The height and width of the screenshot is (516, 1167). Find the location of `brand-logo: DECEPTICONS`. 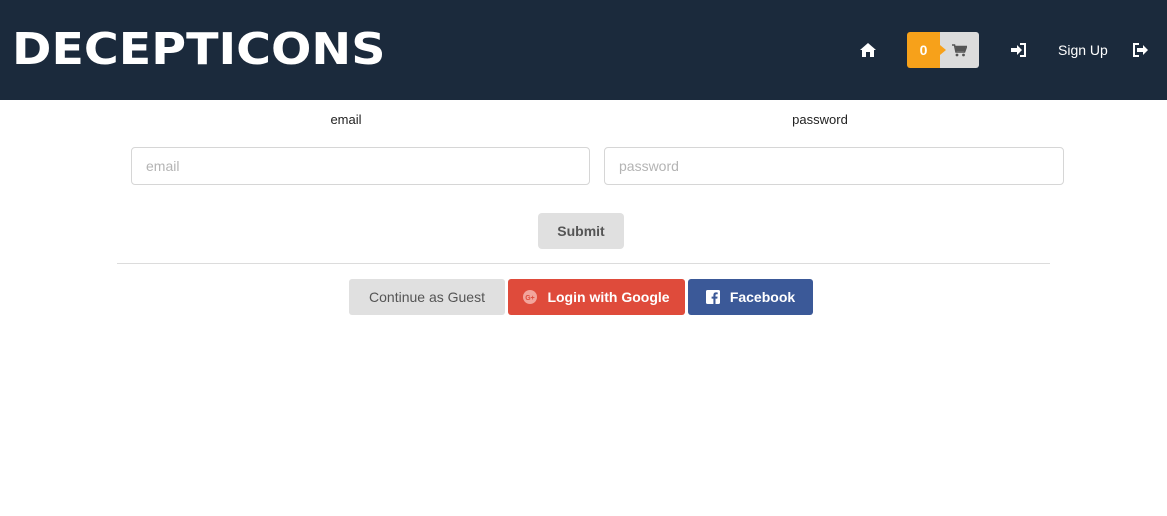

brand-logo: DECEPTICONS is located at coordinates (198, 50).